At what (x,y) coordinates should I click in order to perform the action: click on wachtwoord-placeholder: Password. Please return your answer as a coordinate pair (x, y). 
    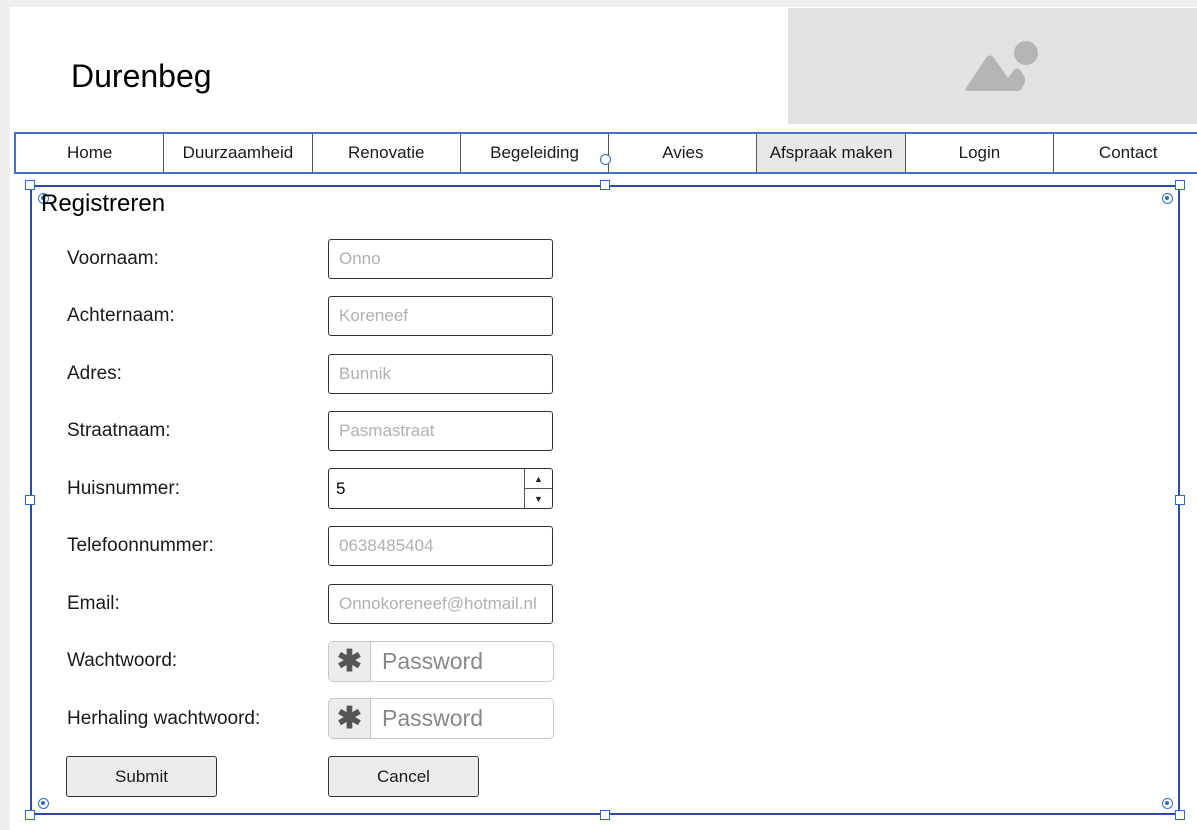
    Looking at the image, I should click on (432, 661).